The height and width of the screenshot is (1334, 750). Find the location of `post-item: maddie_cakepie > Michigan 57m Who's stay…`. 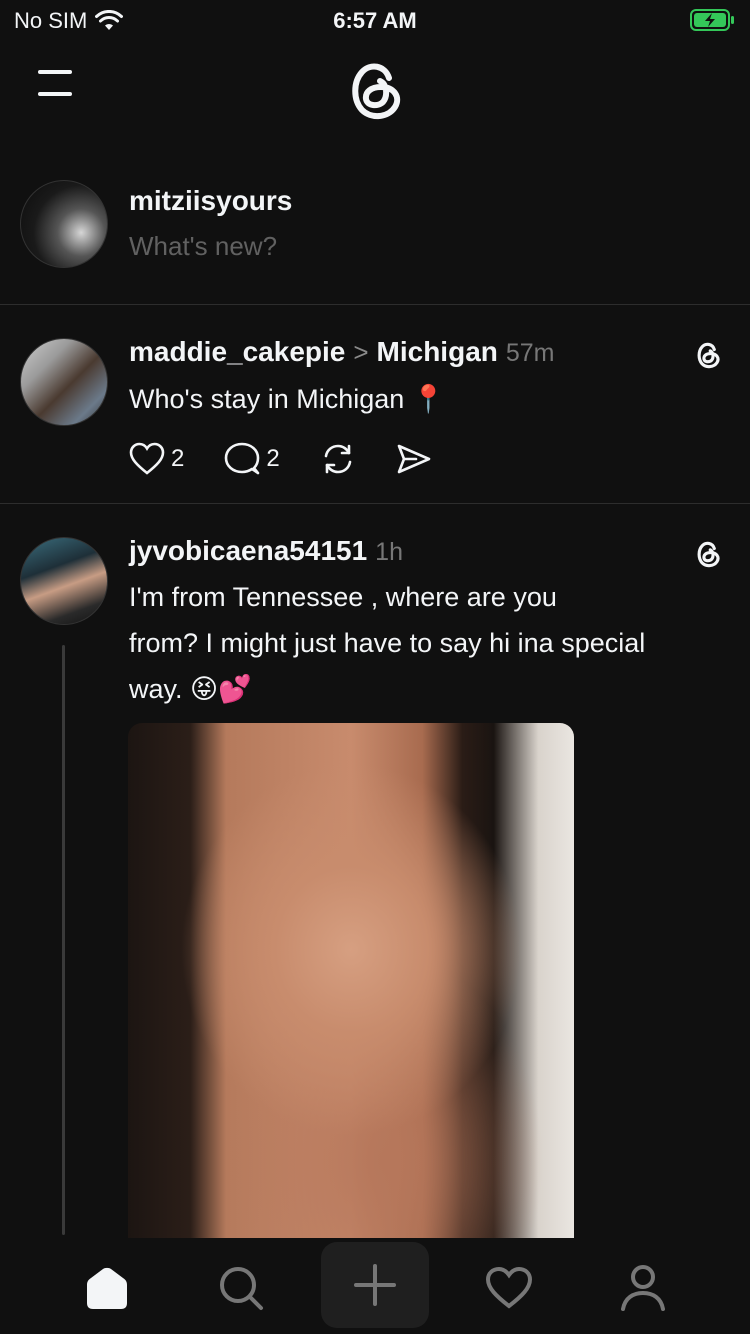

post-item: maddie_cakepie > Michigan 57m Who's stay… is located at coordinates (375, 405).